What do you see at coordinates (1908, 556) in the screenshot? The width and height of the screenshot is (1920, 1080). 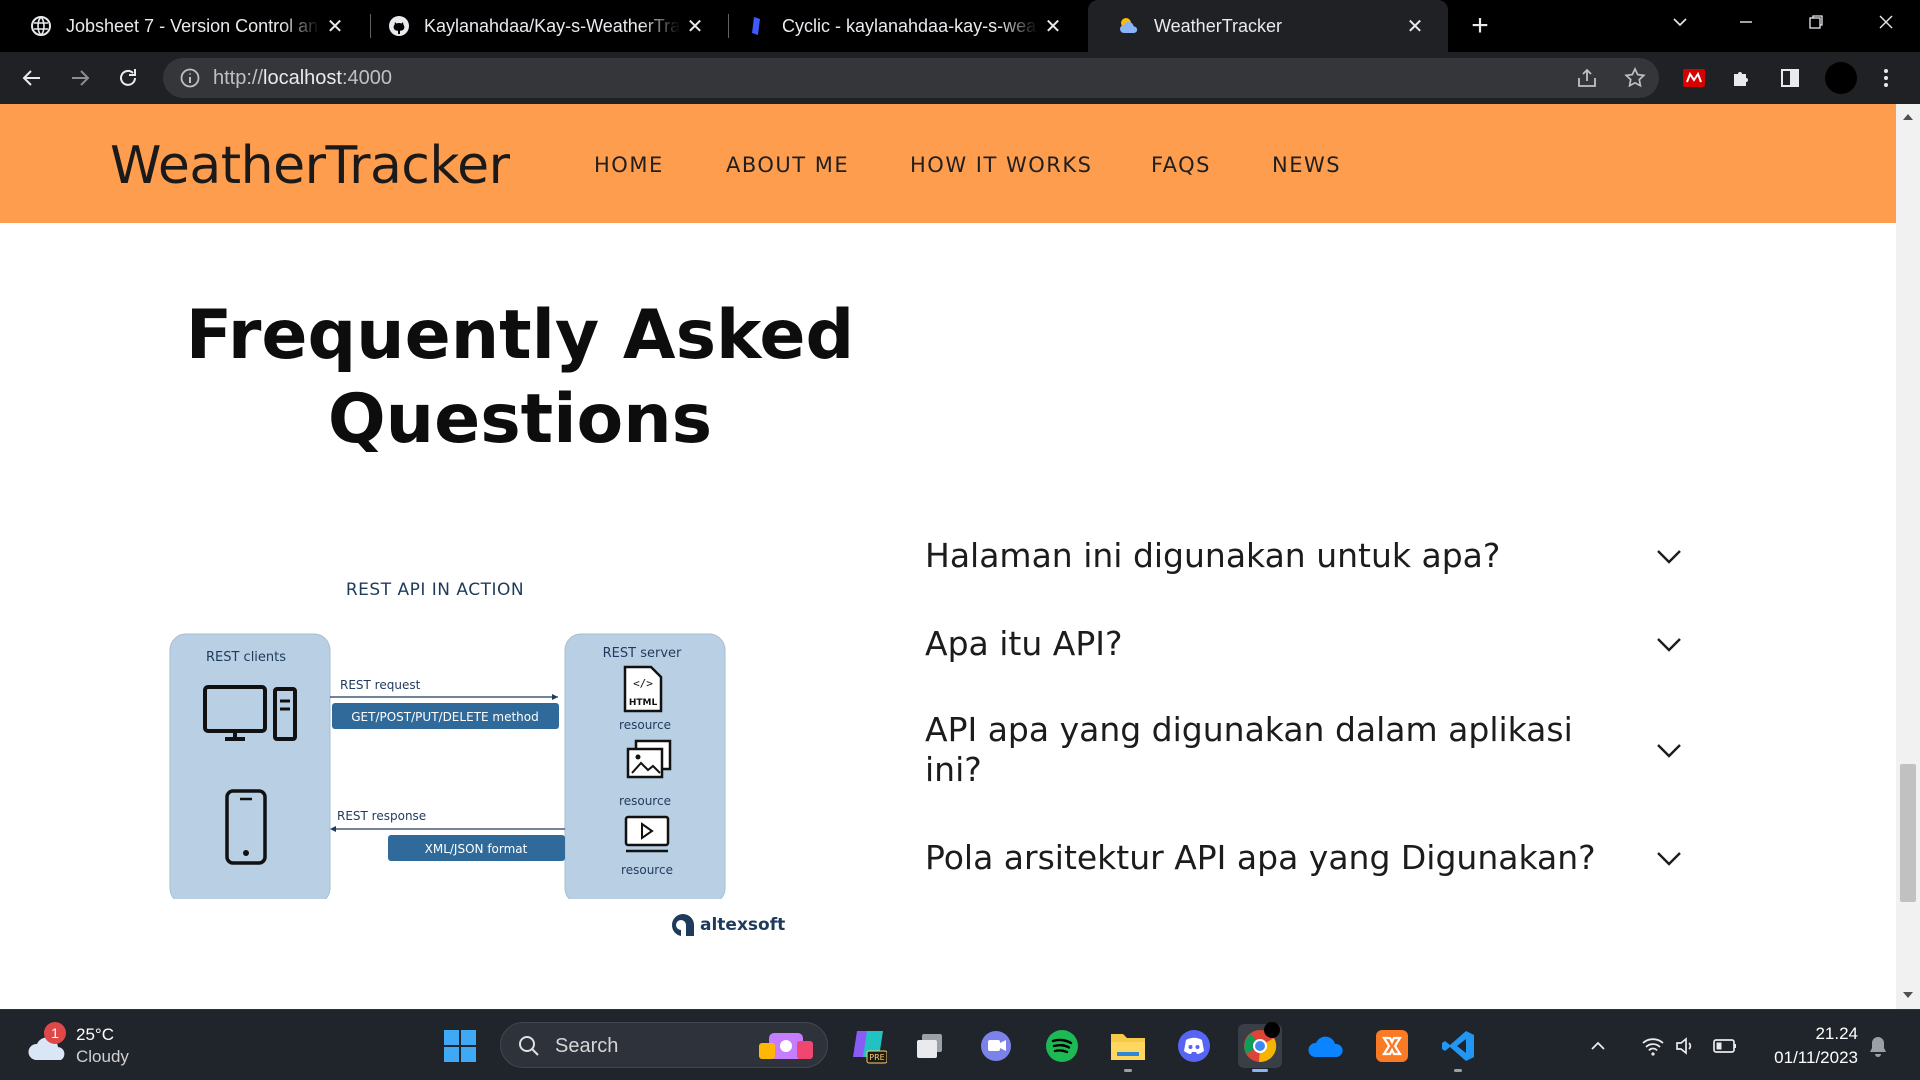 I see `page-scrollbar` at bounding box center [1908, 556].